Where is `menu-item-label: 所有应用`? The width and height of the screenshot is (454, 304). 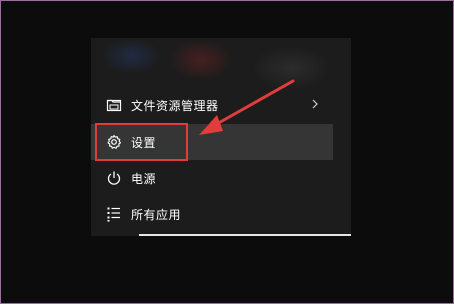 menu-item-label: 所有应用 is located at coordinates (156, 214).